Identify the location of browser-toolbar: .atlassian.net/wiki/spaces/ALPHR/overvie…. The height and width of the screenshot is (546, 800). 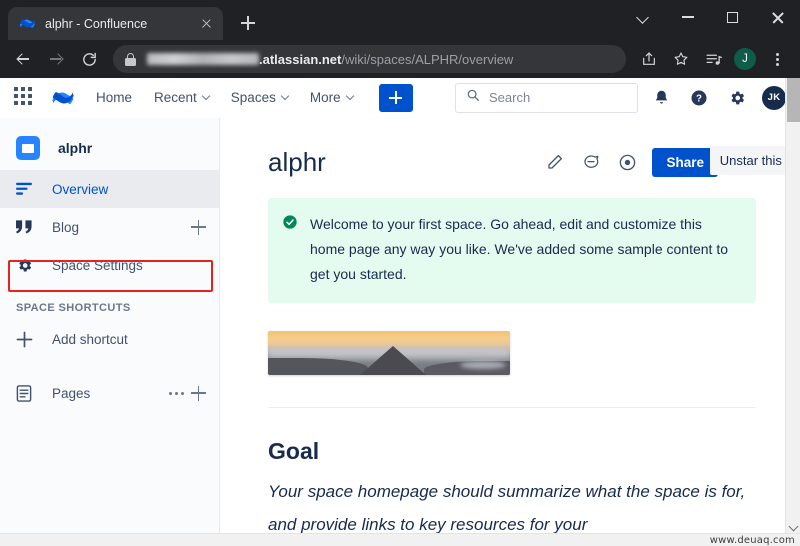
(400, 59).